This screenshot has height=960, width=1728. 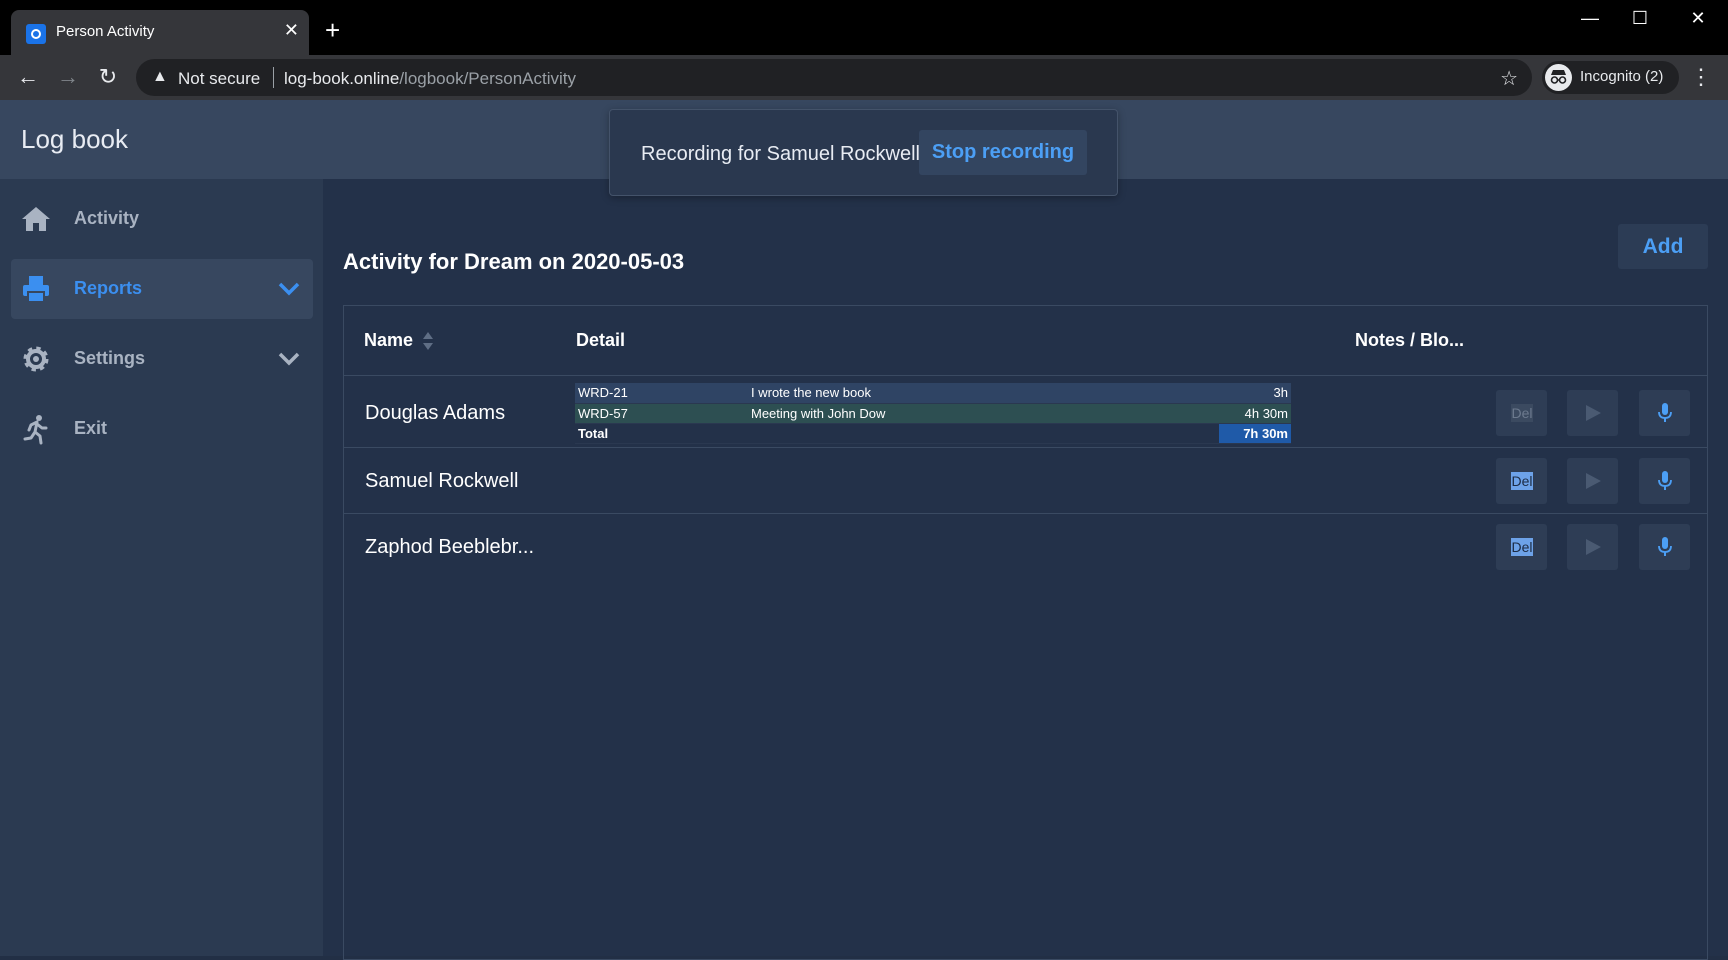 What do you see at coordinates (388, 340) in the screenshot?
I see `column-header-name: Name` at bounding box center [388, 340].